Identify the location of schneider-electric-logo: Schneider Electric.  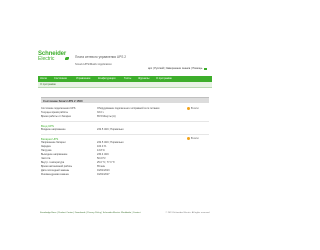
(53, 58).